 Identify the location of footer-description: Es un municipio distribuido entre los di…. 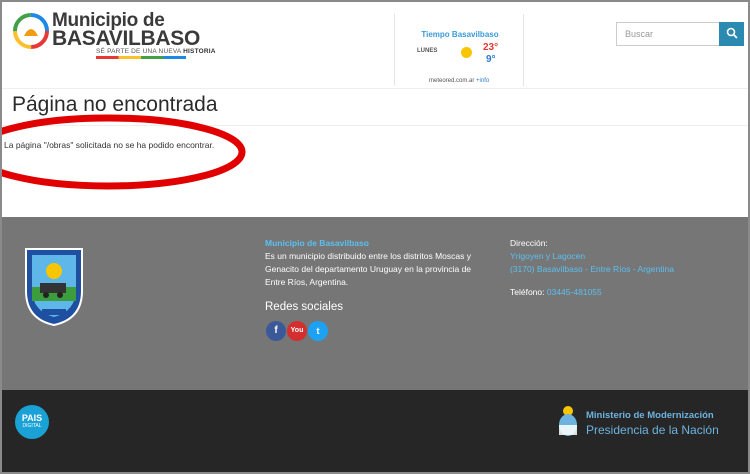
(368, 269).